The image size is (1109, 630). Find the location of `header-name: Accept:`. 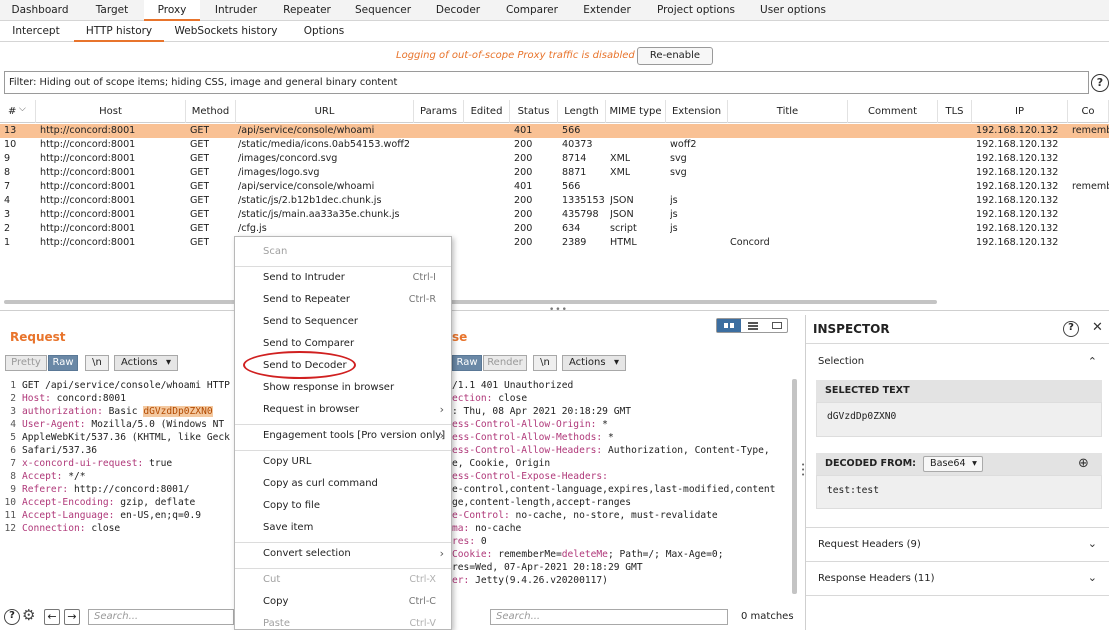

header-name: Accept: is located at coordinates (42, 476).